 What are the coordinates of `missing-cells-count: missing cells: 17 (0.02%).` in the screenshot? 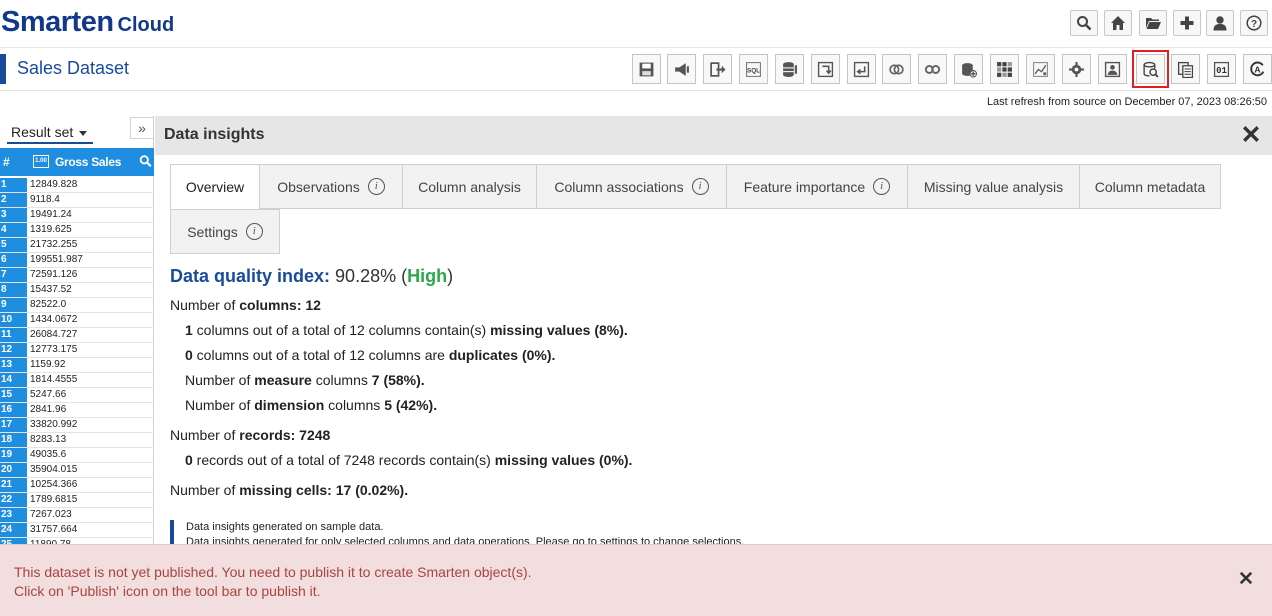 It's located at (324, 490).